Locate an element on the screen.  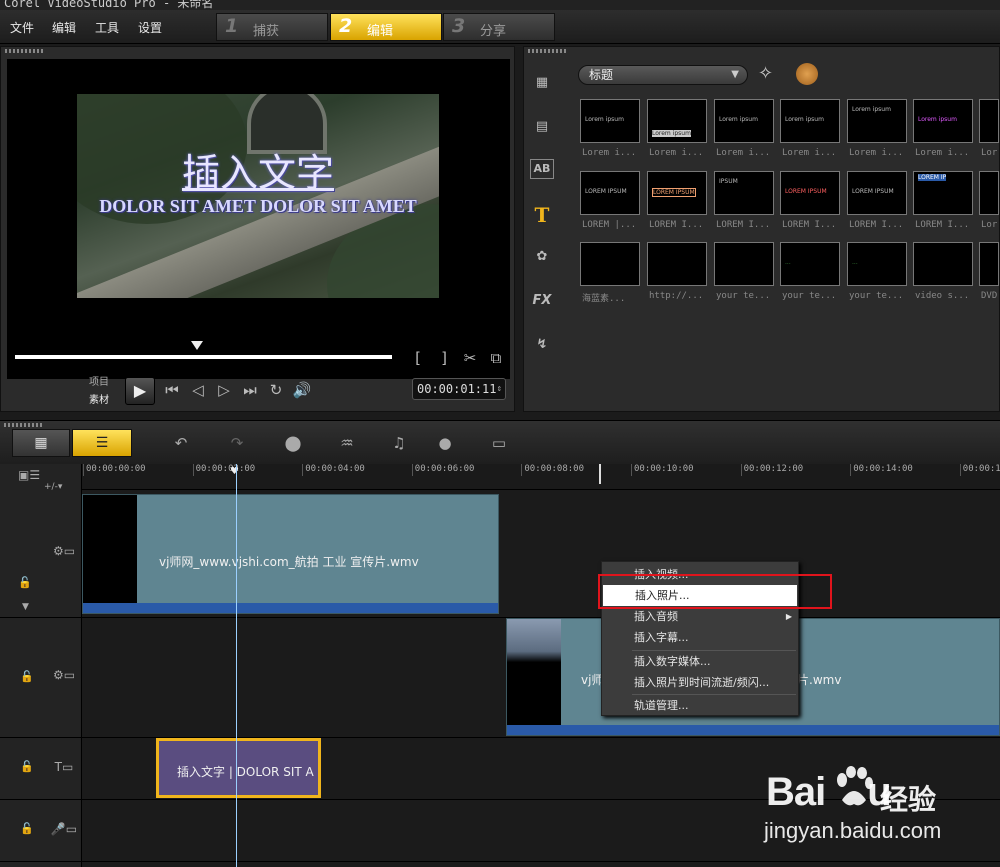
thumb-label: DVD is located at coordinates (989, 296).